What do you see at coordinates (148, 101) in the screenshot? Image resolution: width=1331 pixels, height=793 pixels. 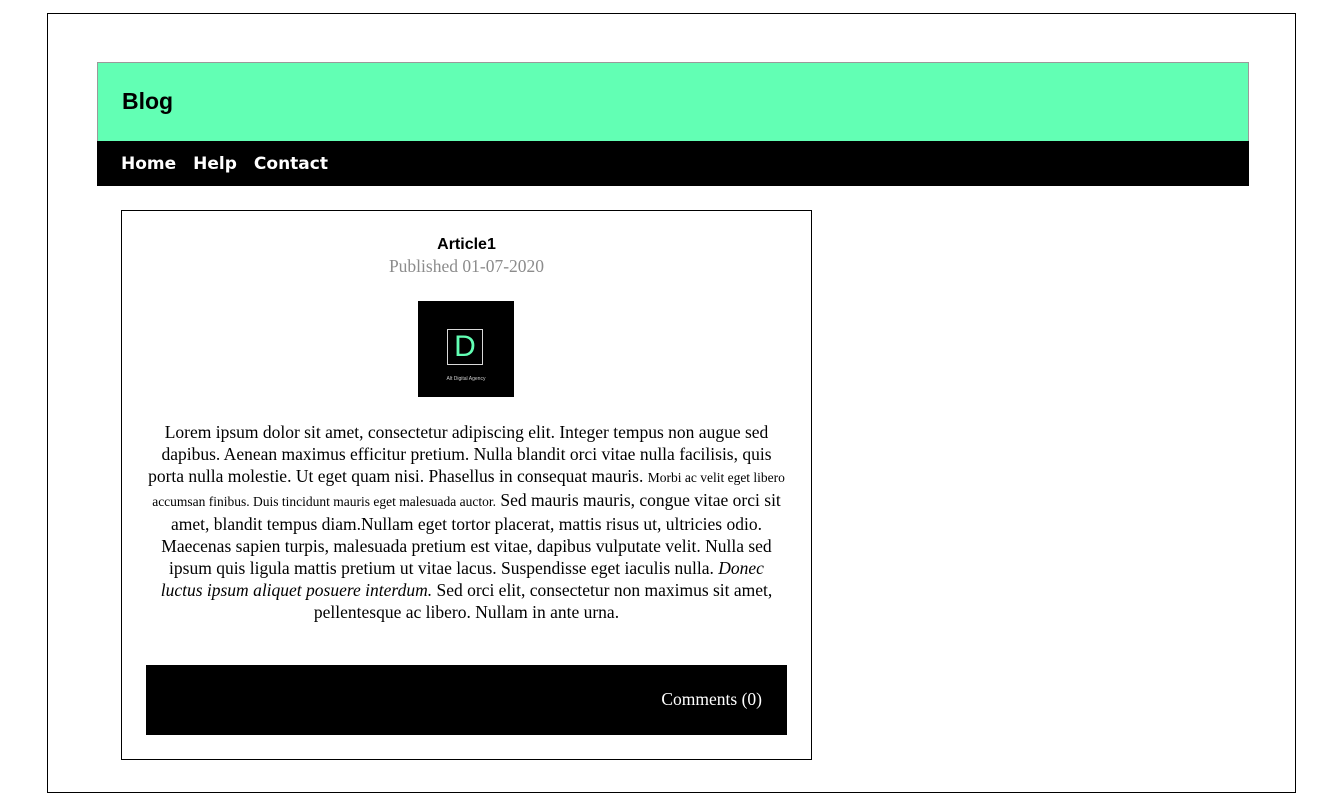 I see `site-title: Blog` at bounding box center [148, 101].